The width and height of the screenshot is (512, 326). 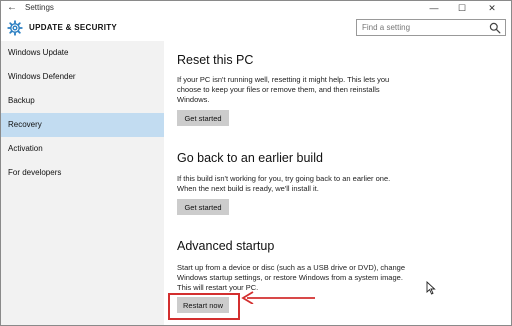 What do you see at coordinates (462, 8) in the screenshot?
I see `maximize-button: ☐` at bounding box center [462, 8].